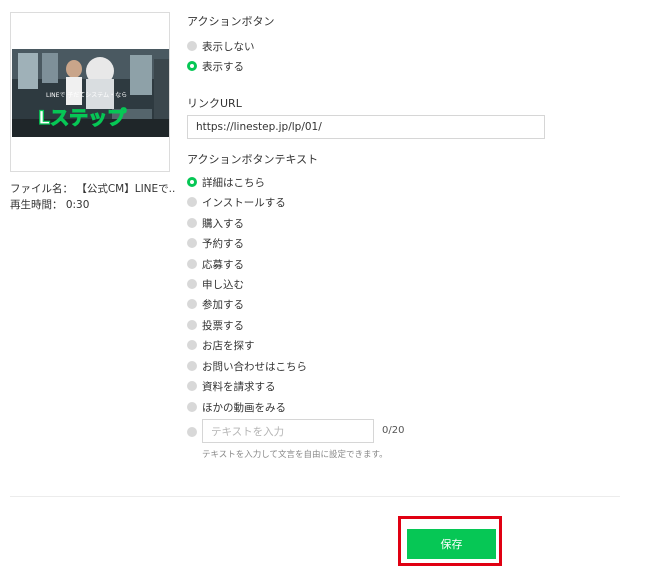 This screenshot has height=580, width=650. I want to click on thumbnail-logo-text: Lステップ, so click(82, 117).